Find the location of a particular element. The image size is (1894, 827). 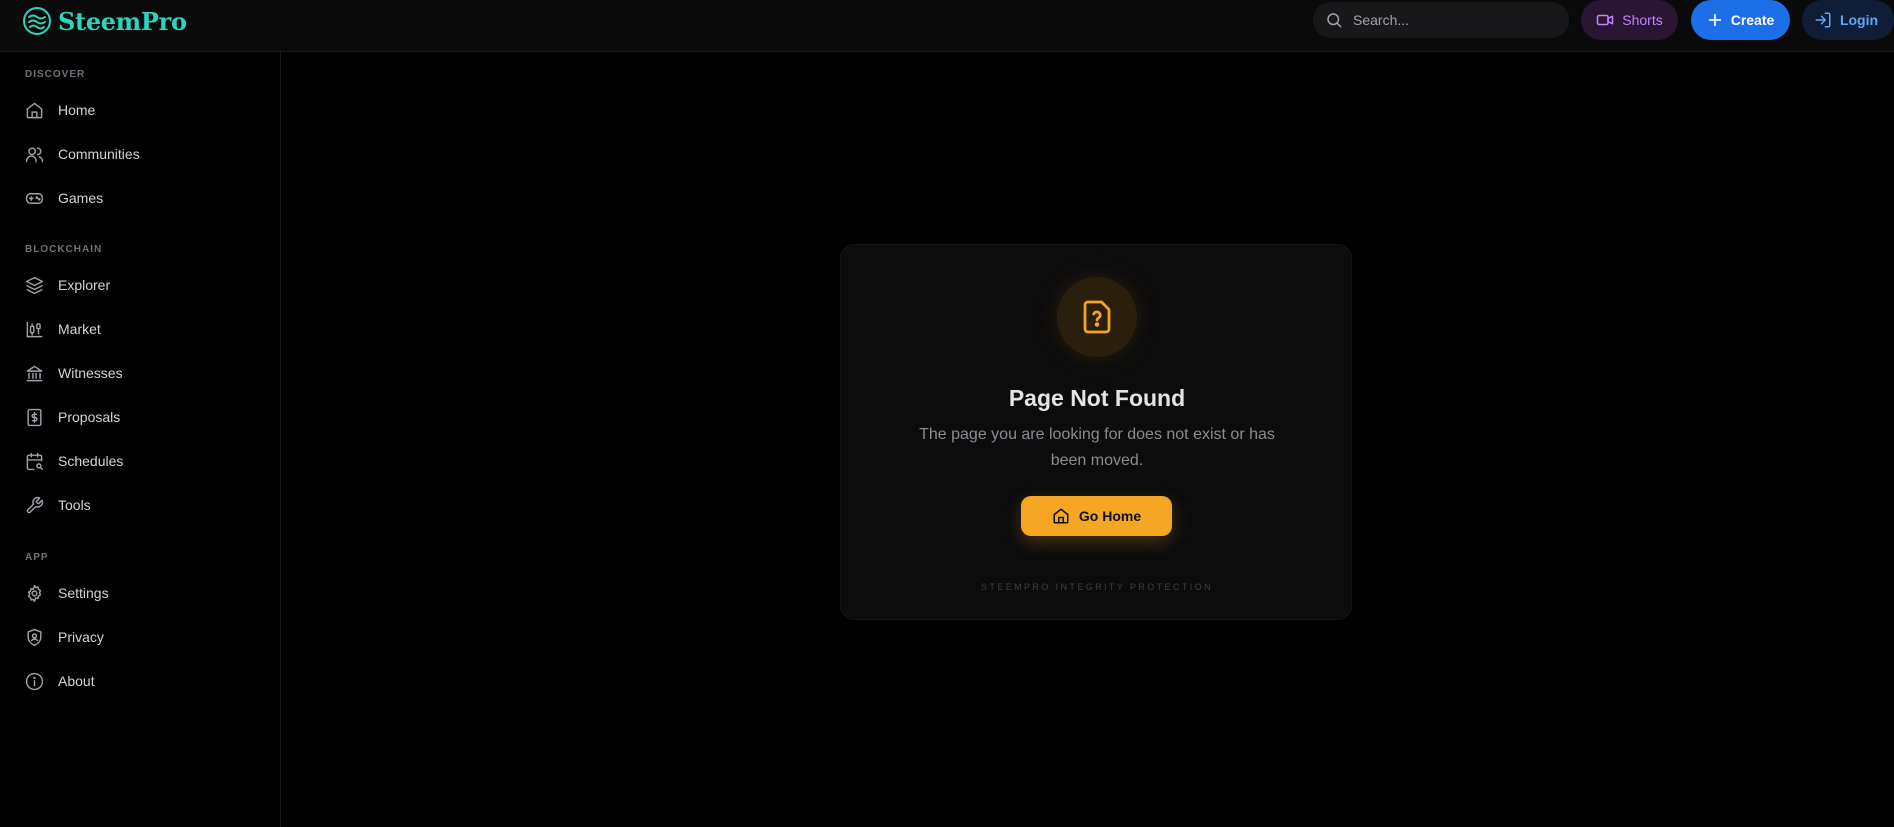

sidebar-section-title: DISCOVER is located at coordinates (55, 74).